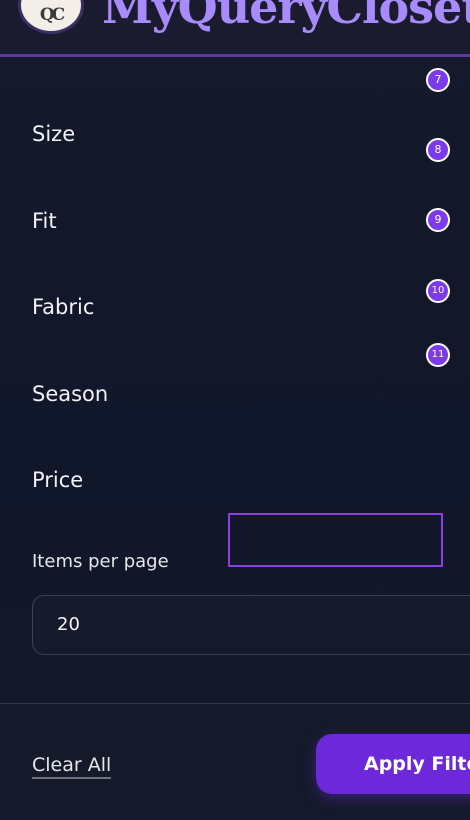 The width and height of the screenshot is (470, 820). I want to click on brand-logo-text: QC, so click(52, 15).